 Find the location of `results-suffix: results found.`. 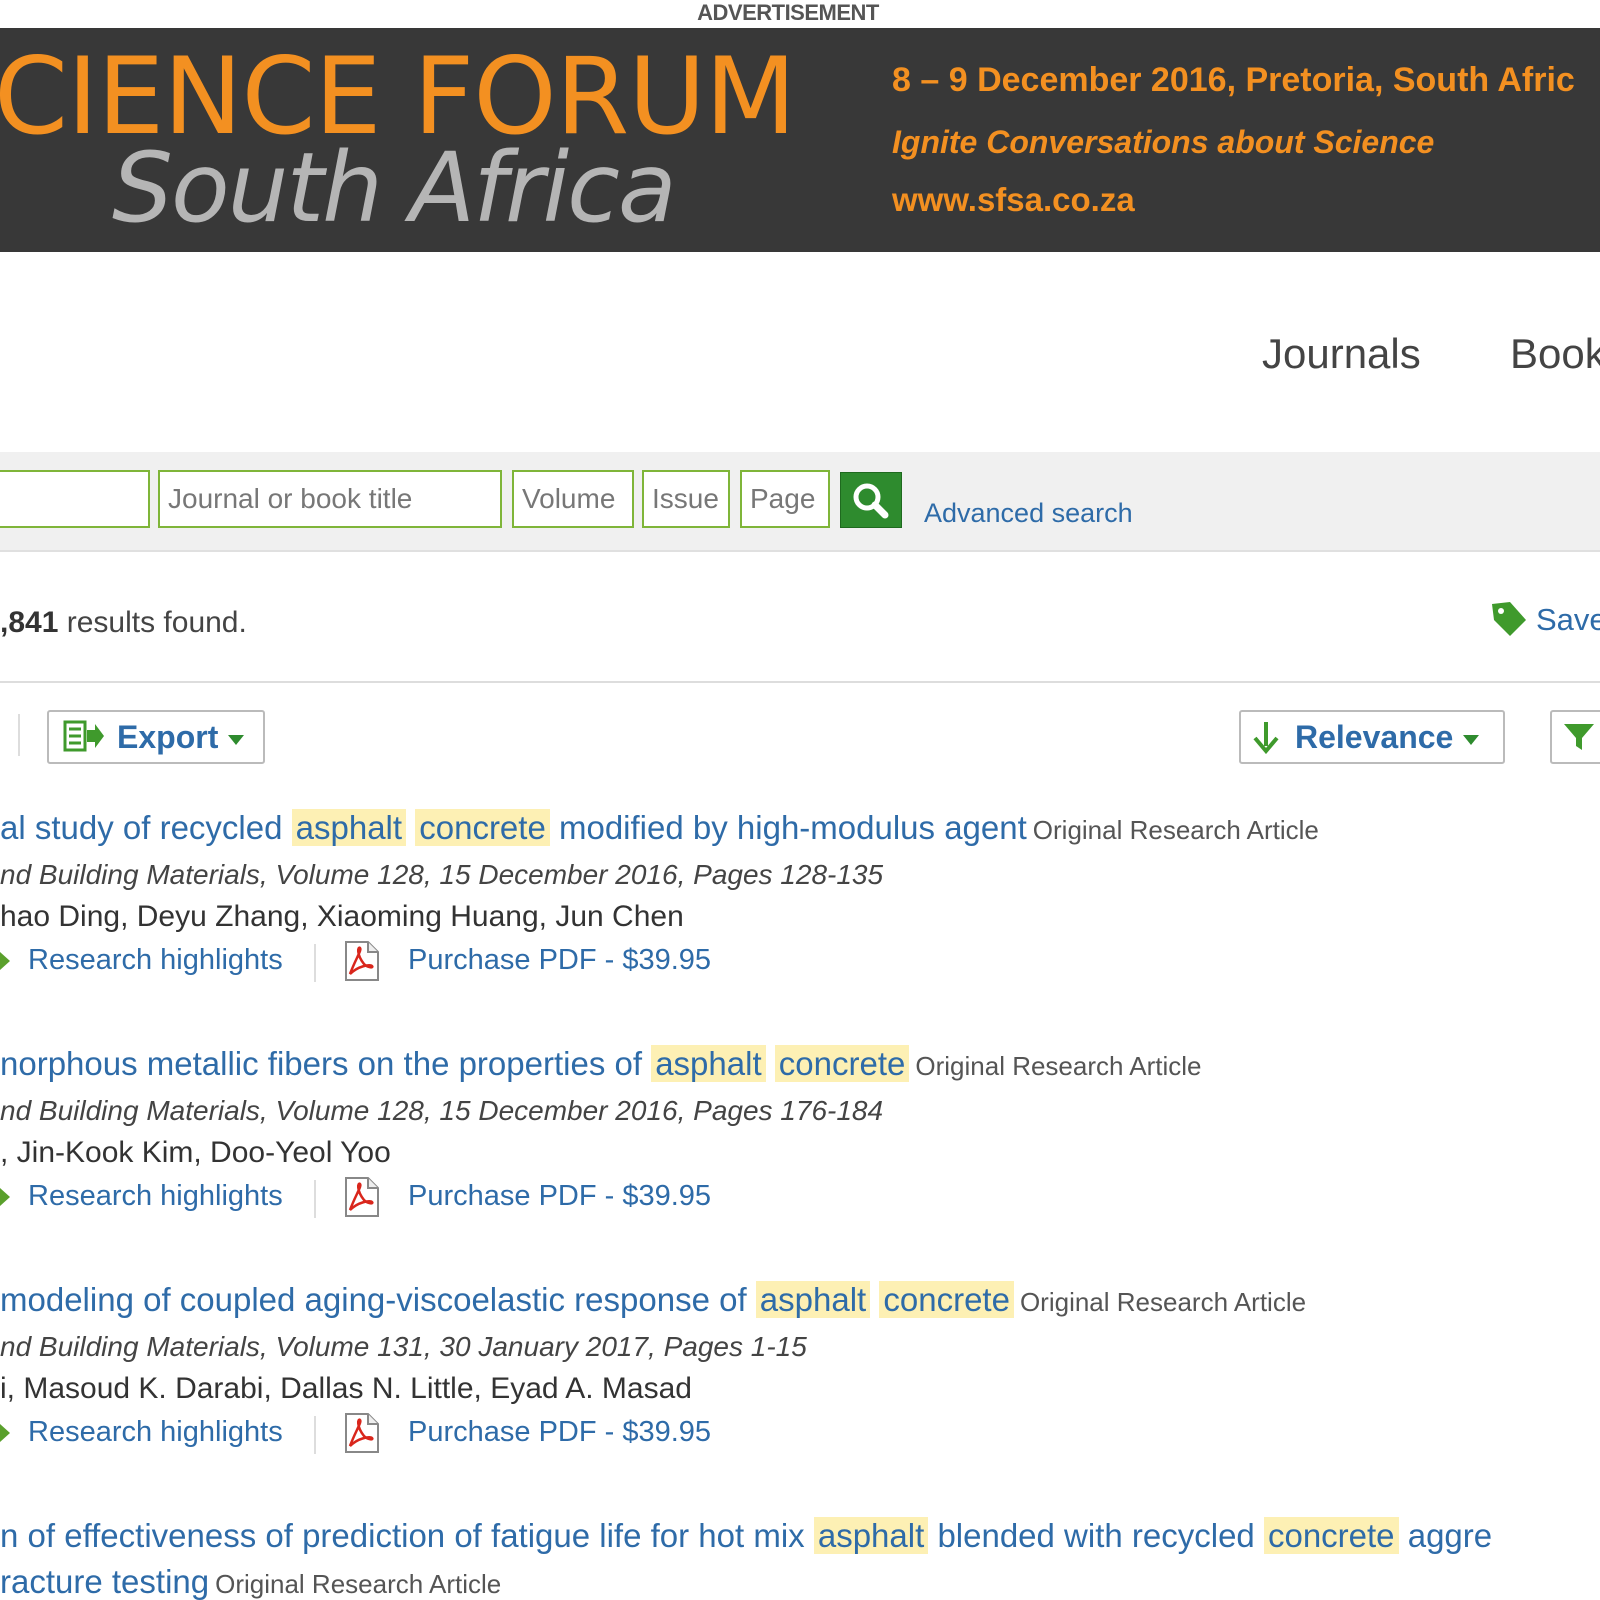

results-suffix: results found. is located at coordinates (152, 622).